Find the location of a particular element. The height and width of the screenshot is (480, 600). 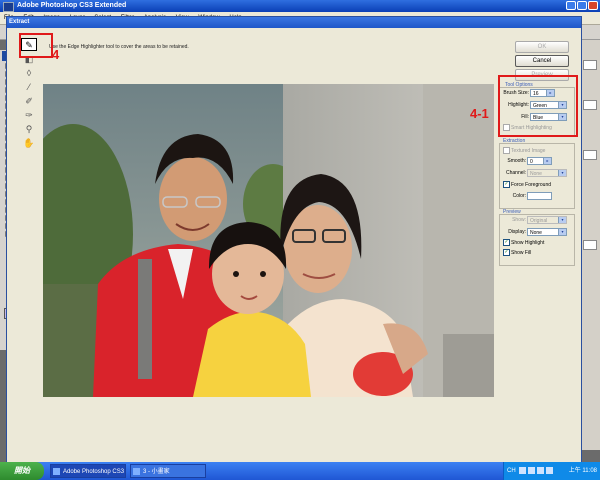

color-swatch-field is located at coordinates (539, 196).